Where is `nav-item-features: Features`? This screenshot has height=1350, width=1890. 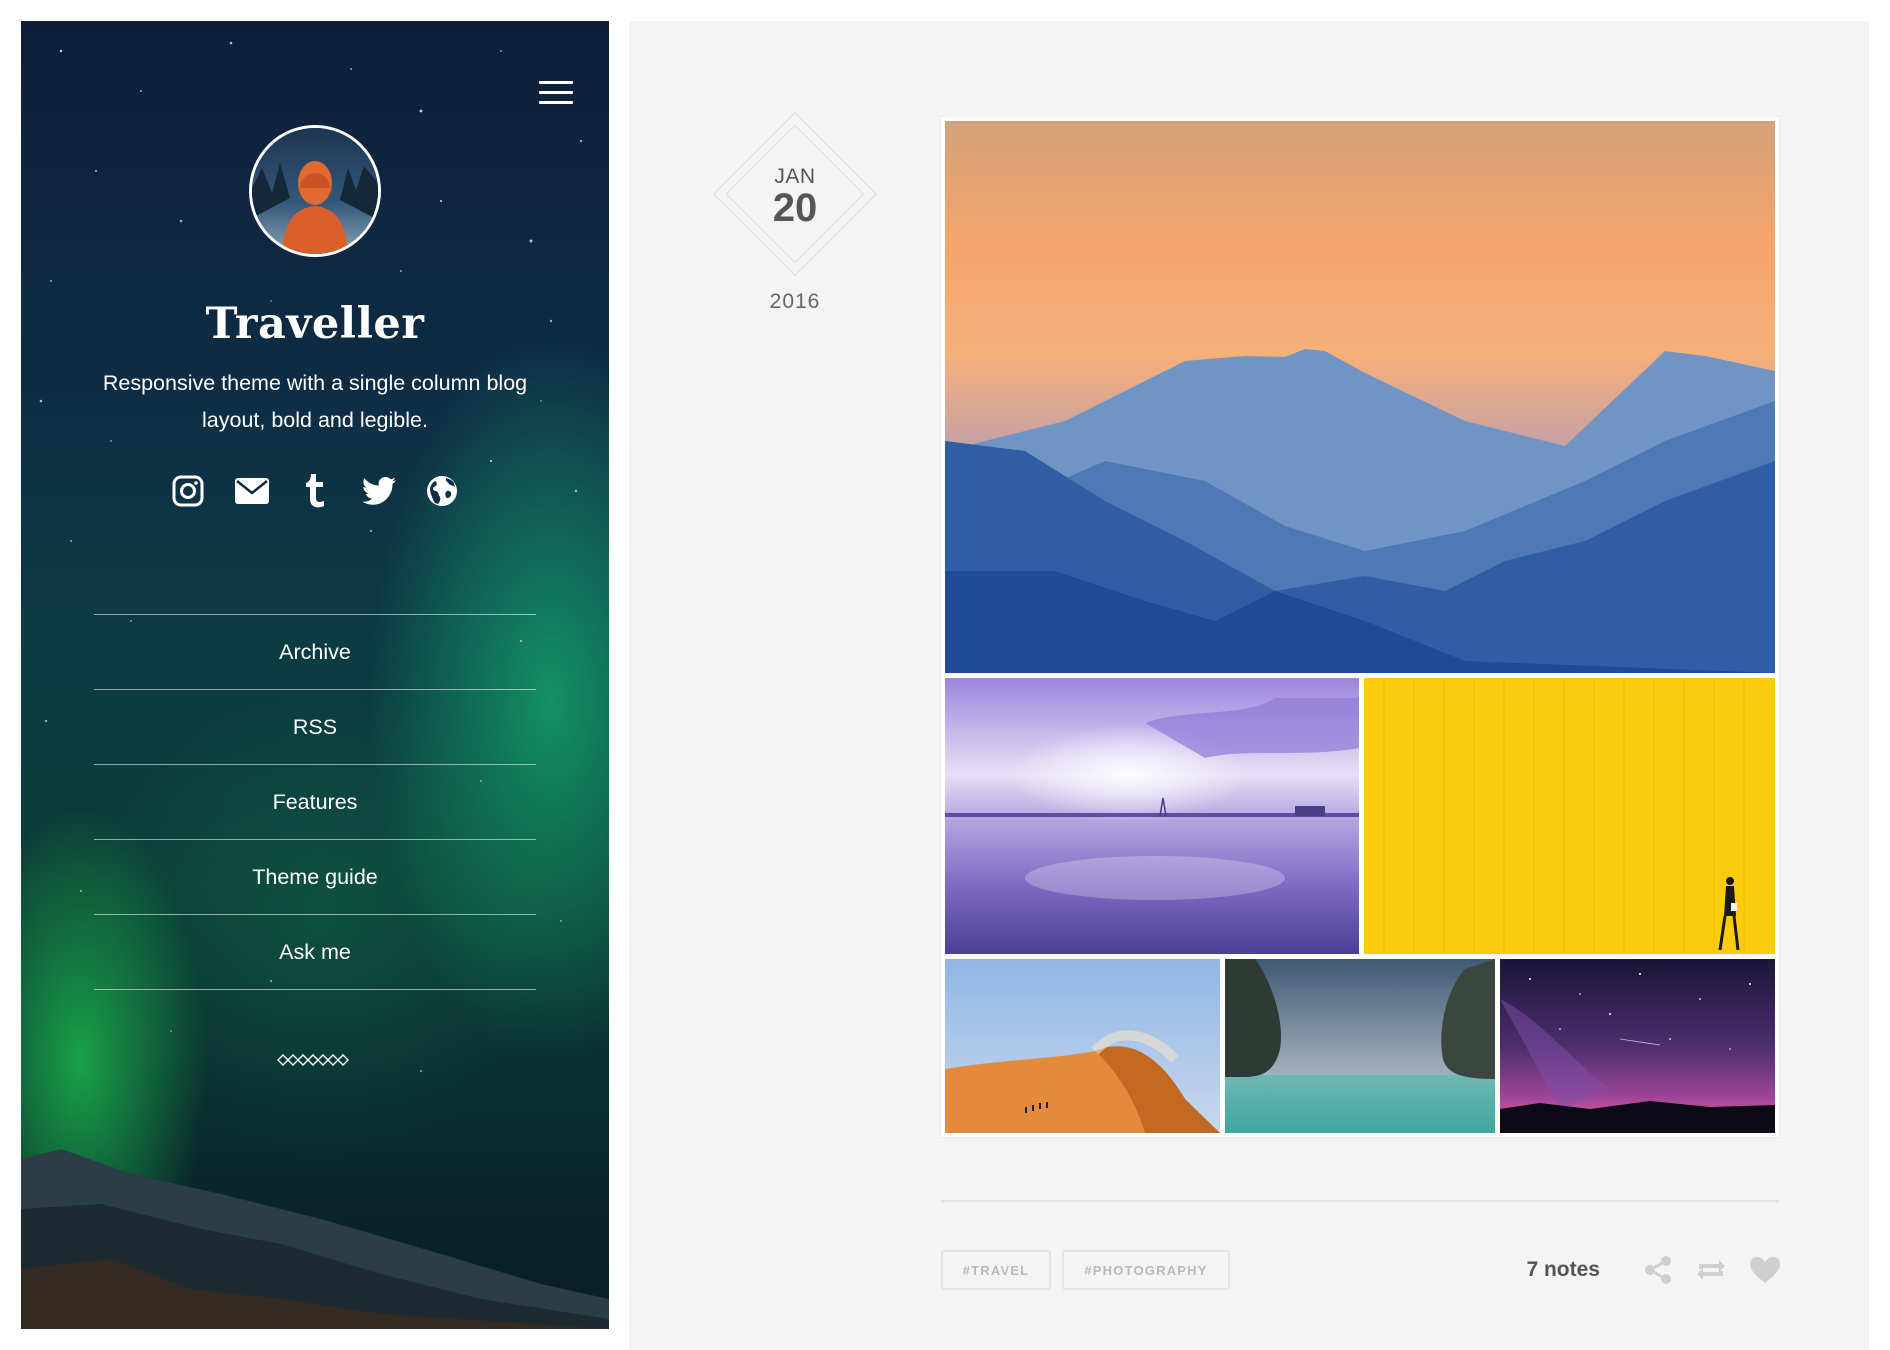 nav-item-features: Features is located at coordinates (315, 802).